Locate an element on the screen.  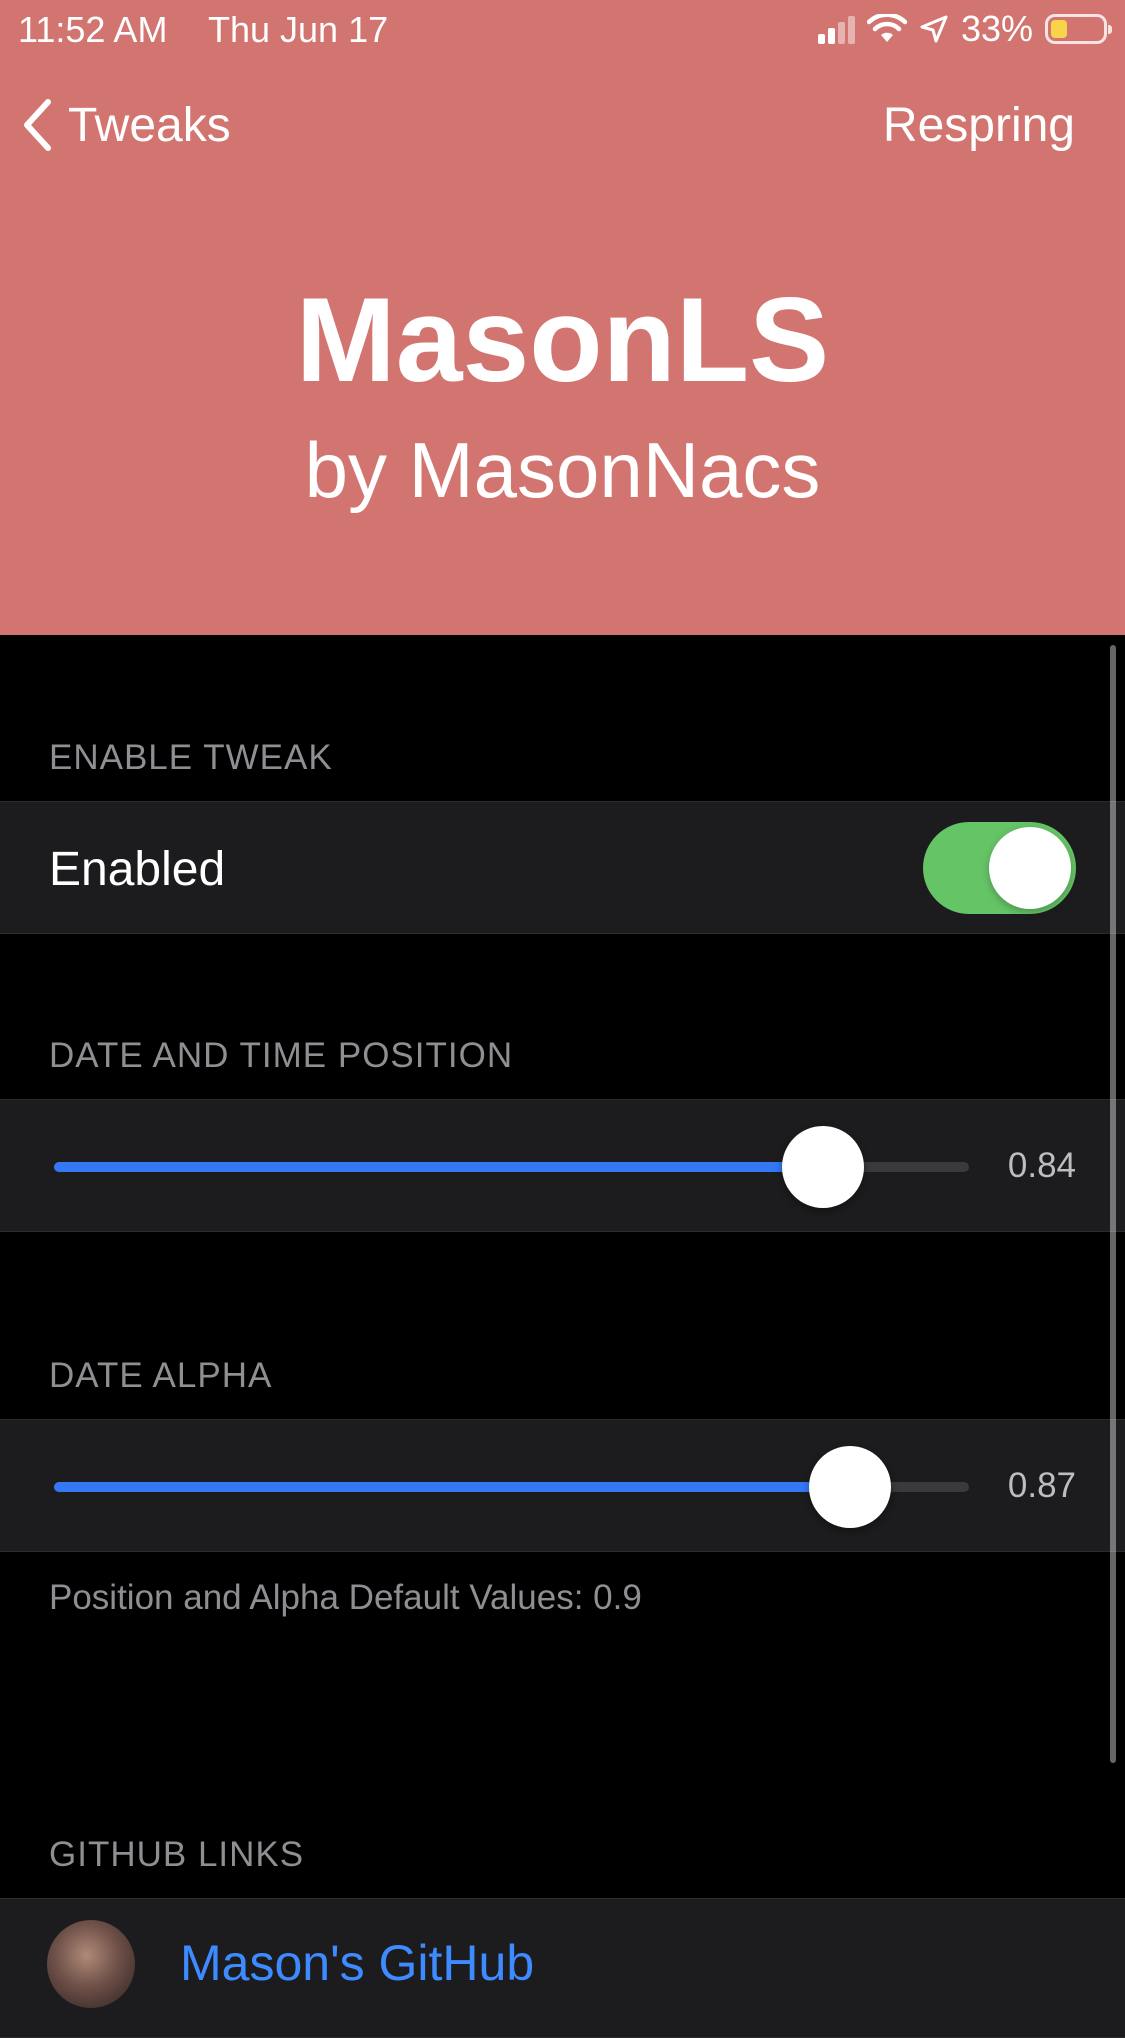
avatar is located at coordinates (91, 1964).